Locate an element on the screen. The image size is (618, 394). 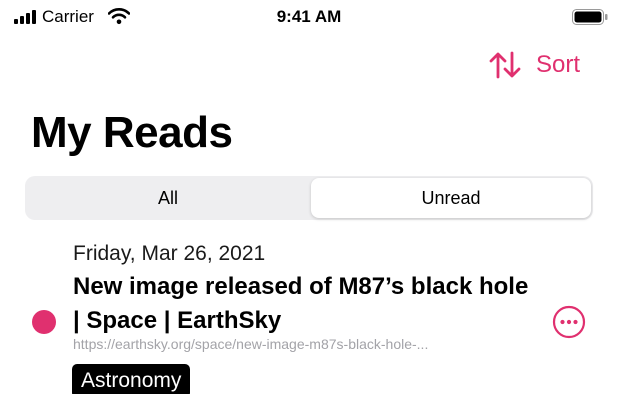
status-bar: Carrier 9:41 AM is located at coordinates (309, 17).